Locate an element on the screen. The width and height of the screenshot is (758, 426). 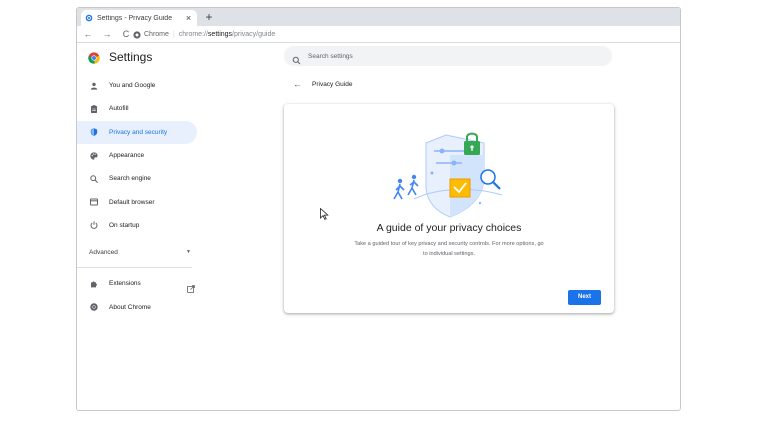
search-input: Search settings is located at coordinates (448, 56).